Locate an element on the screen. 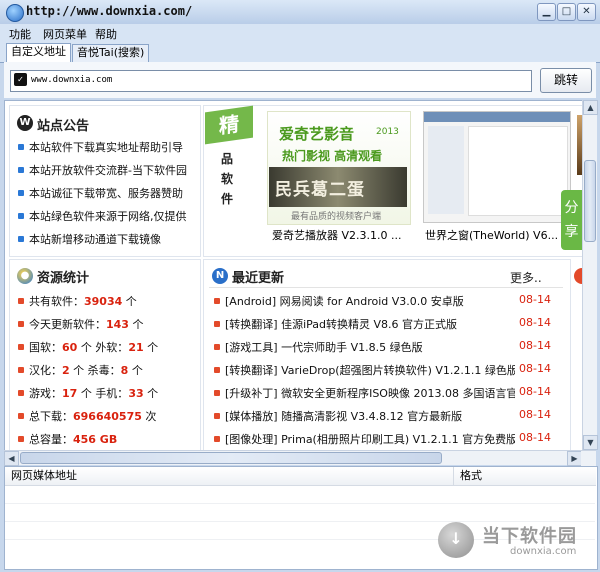 This screenshot has height=572, width=600. share-tab: 分享 is located at coordinates (571, 220).